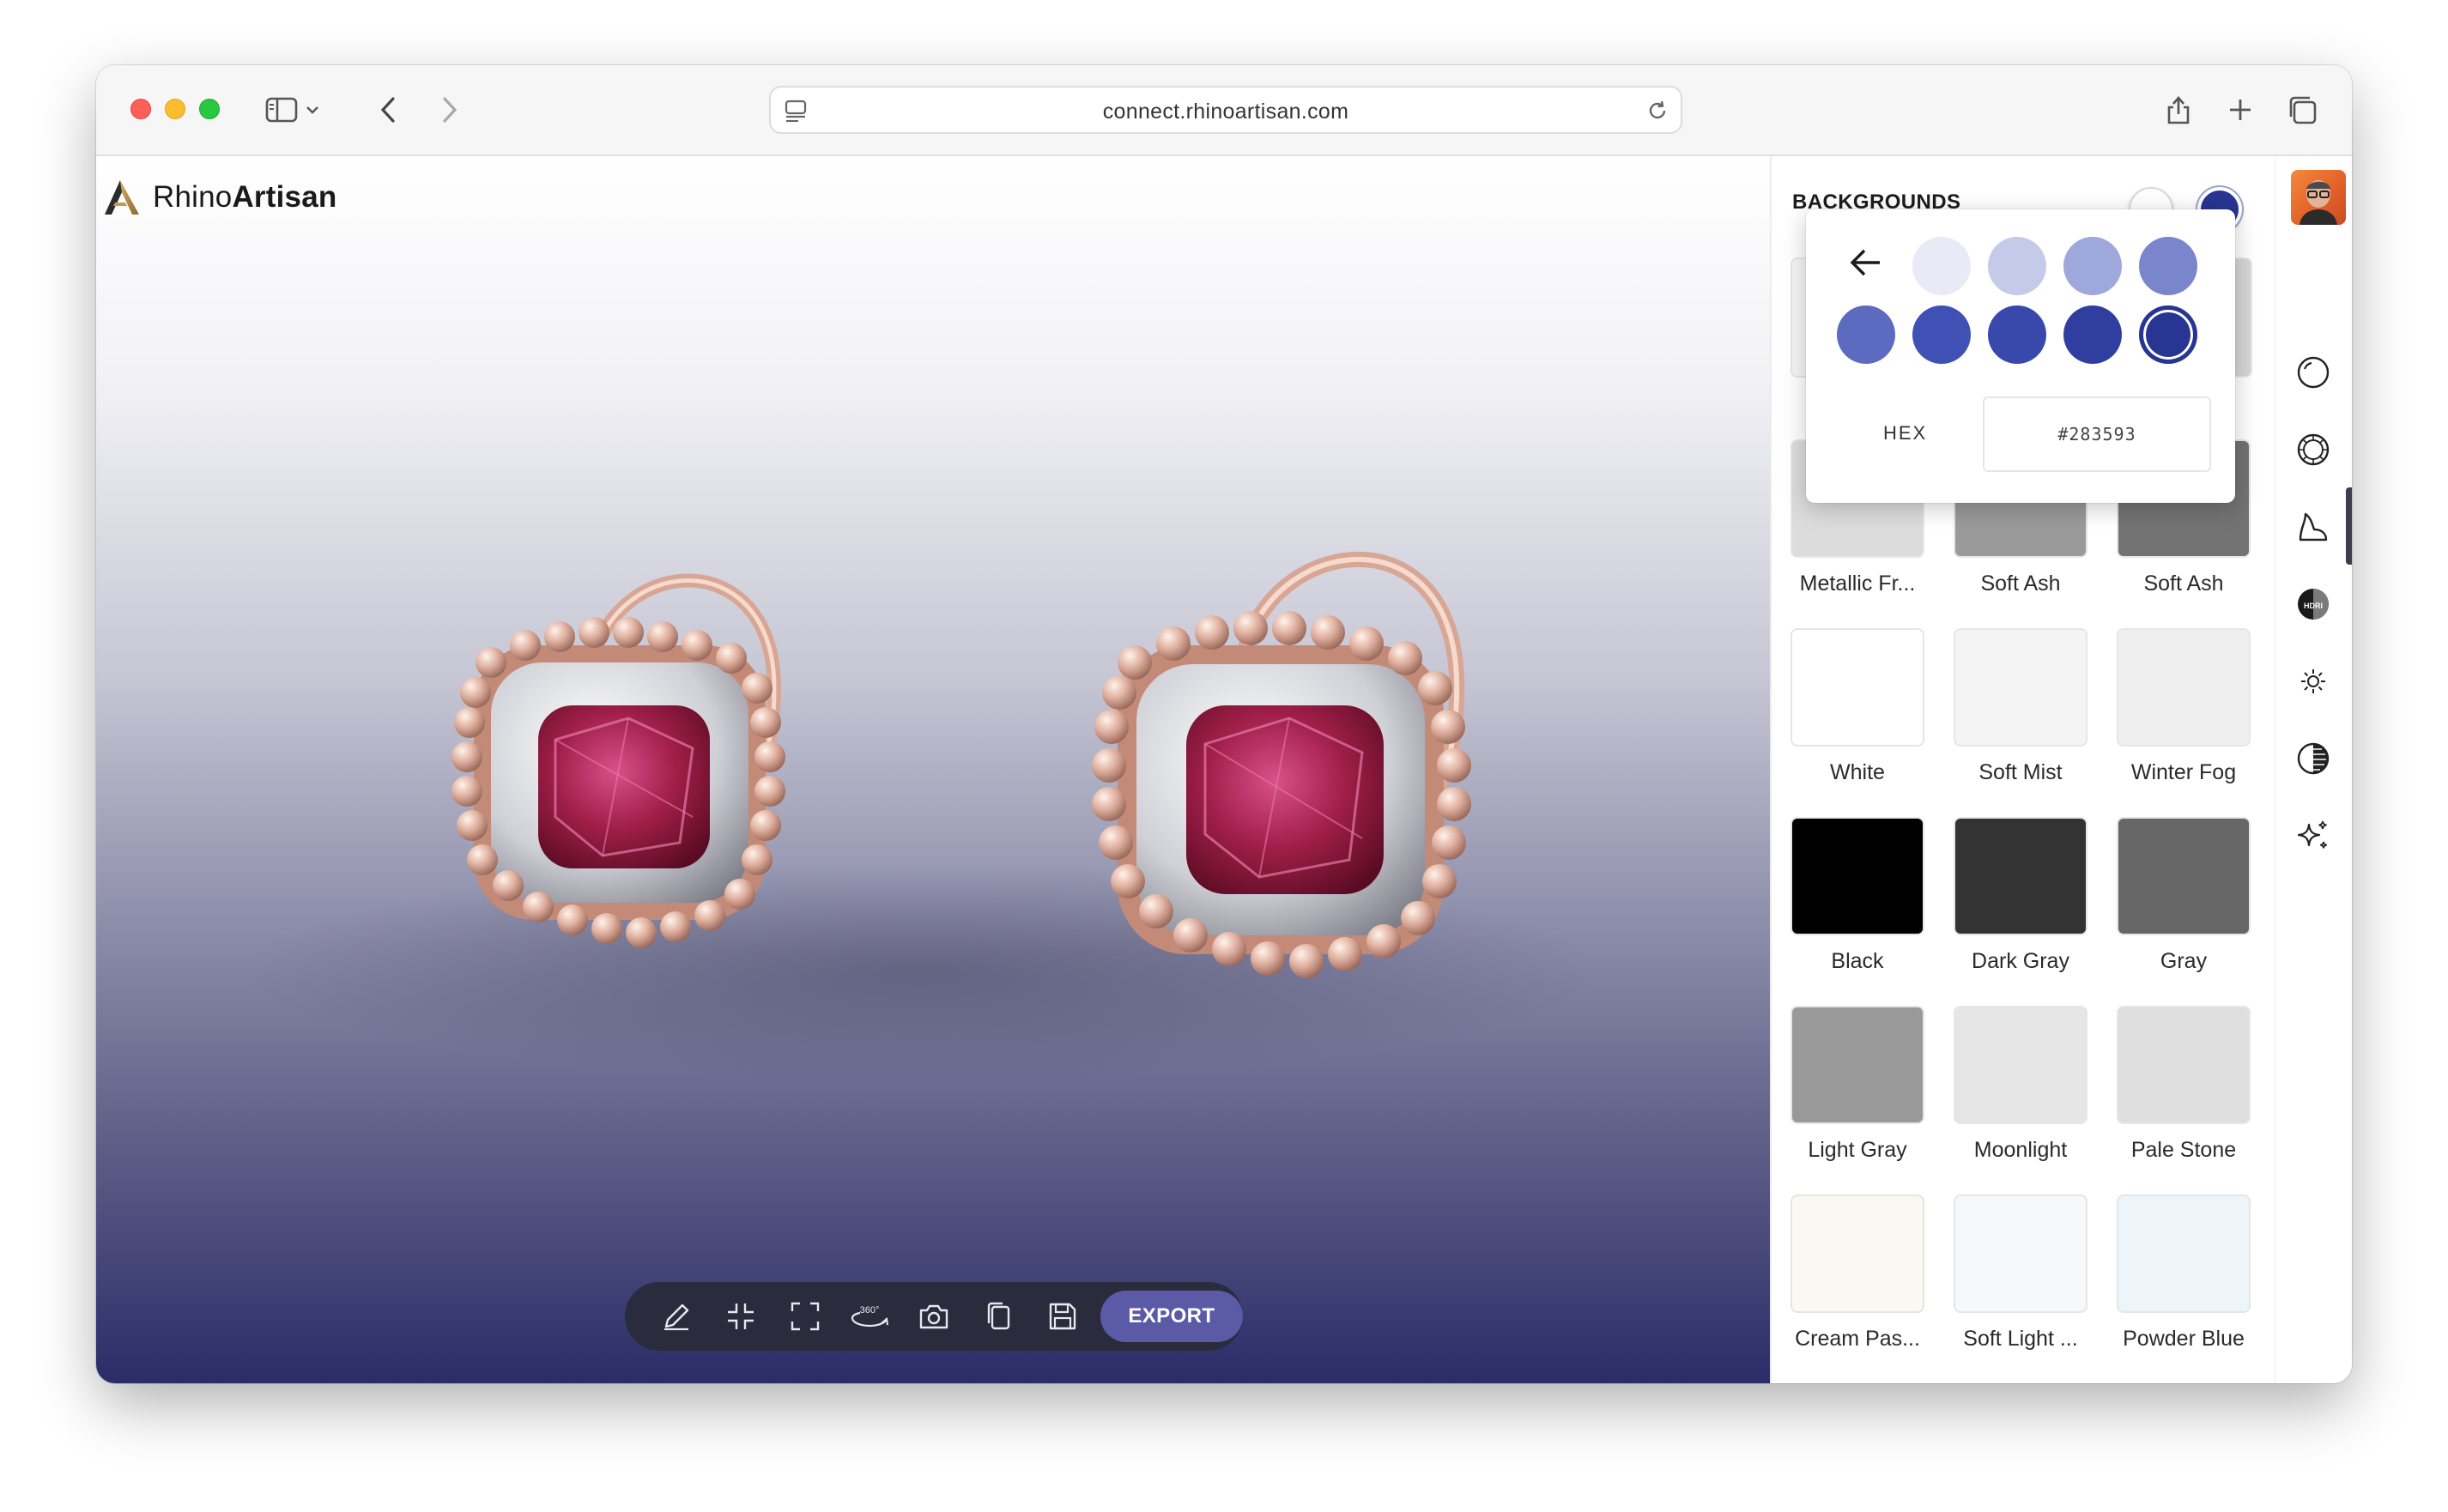 The height and width of the screenshot is (1512, 2448). I want to click on chevron-down-icon, so click(312, 110).